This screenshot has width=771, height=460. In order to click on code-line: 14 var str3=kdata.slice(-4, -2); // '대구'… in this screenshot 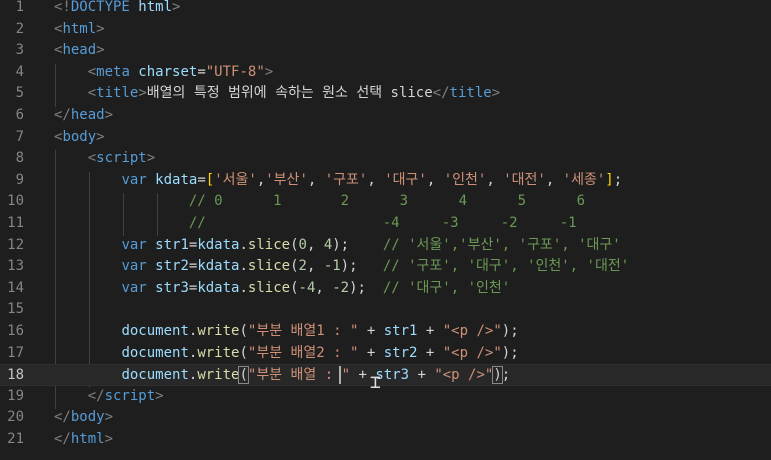, I will do `click(385, 289)`.